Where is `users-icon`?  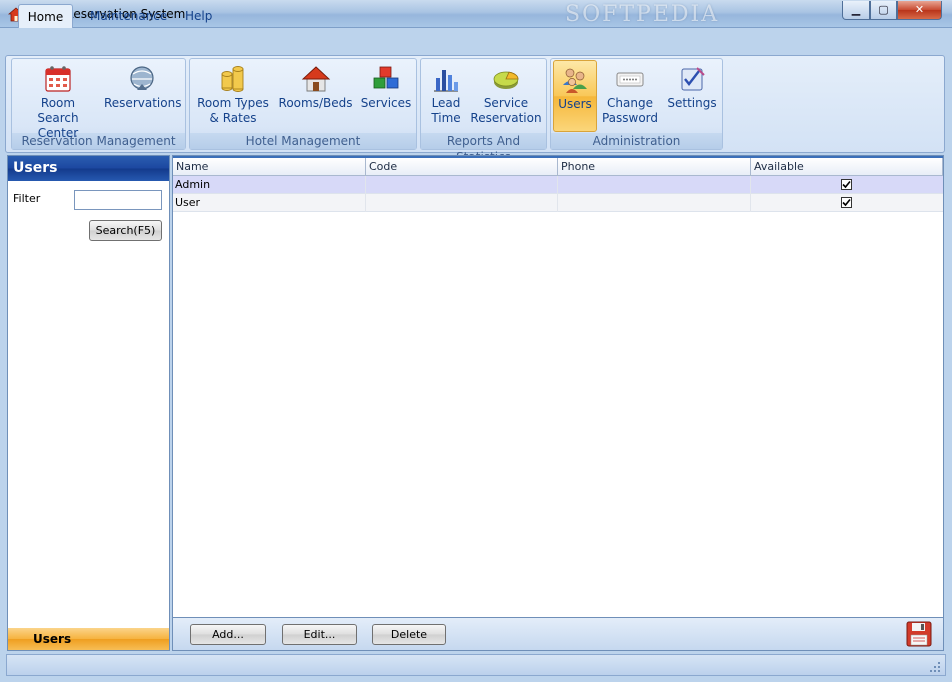 users-icon is located at coordinates (575, 80).